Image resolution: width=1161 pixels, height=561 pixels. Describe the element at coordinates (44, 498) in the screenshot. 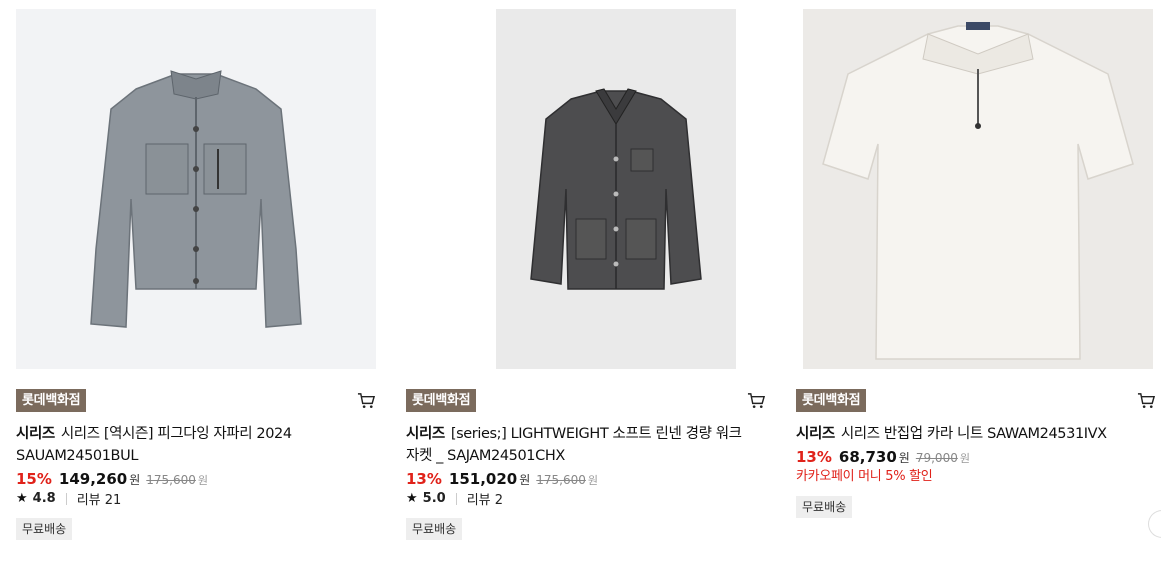

I see `rating-score: 4.8` at that location.